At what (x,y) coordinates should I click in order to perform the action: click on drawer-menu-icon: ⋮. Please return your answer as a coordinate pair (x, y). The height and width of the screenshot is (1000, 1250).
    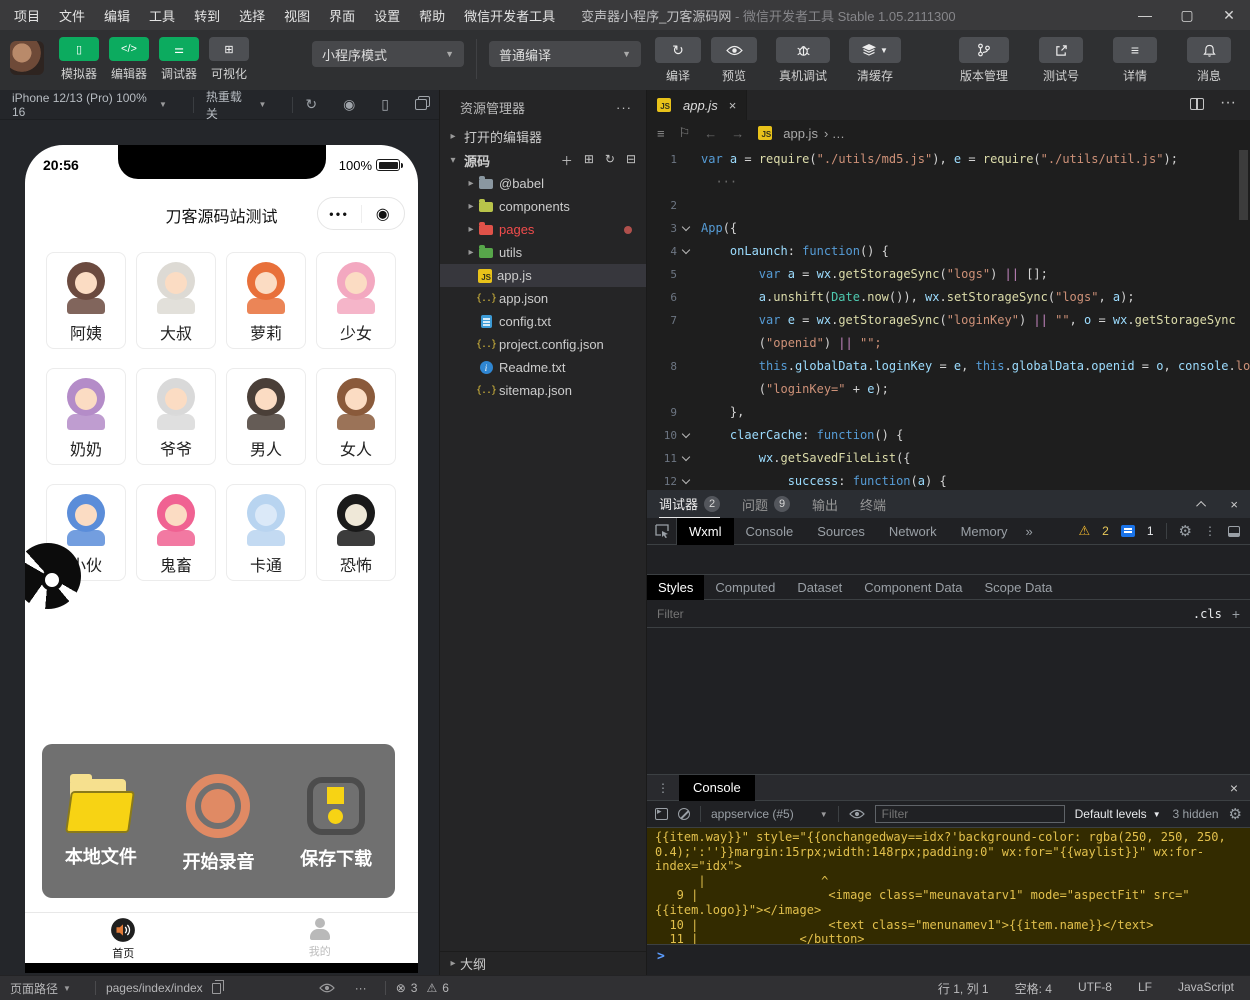
    Looking at the image, I should click on (663, 788).